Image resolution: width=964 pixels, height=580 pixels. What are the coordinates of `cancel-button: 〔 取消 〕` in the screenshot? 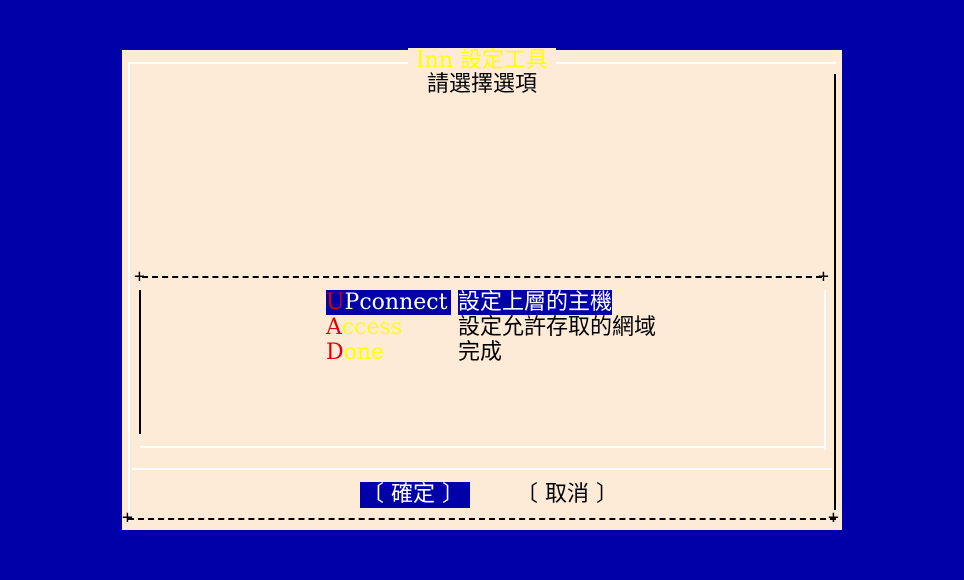 It's located at (567, 495).